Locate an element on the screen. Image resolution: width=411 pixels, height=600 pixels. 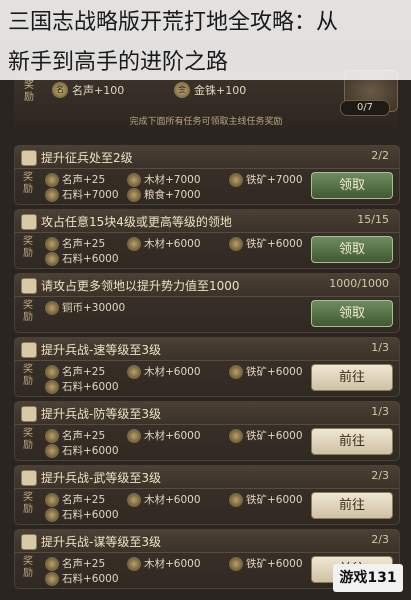
reward-text: 铁矿+7000 is located at coordinates (274, 180).